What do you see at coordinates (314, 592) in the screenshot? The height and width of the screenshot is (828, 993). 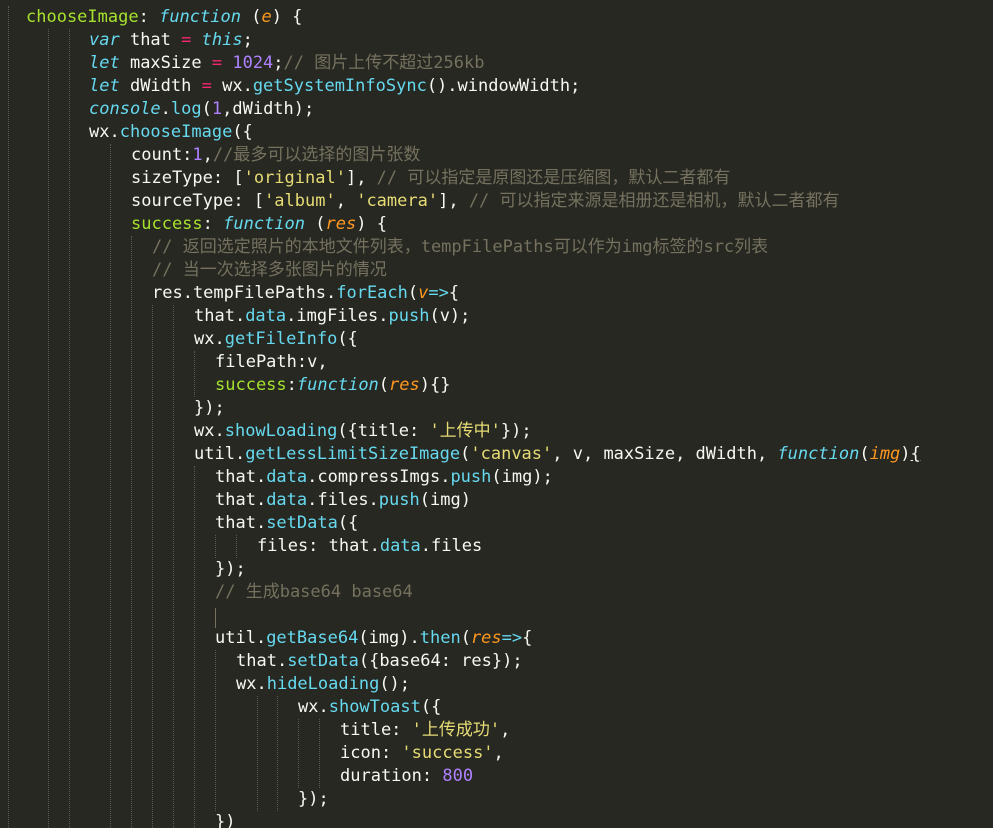 I see `code-line: // 生成base64 base64` at bounding box center [314, 592].